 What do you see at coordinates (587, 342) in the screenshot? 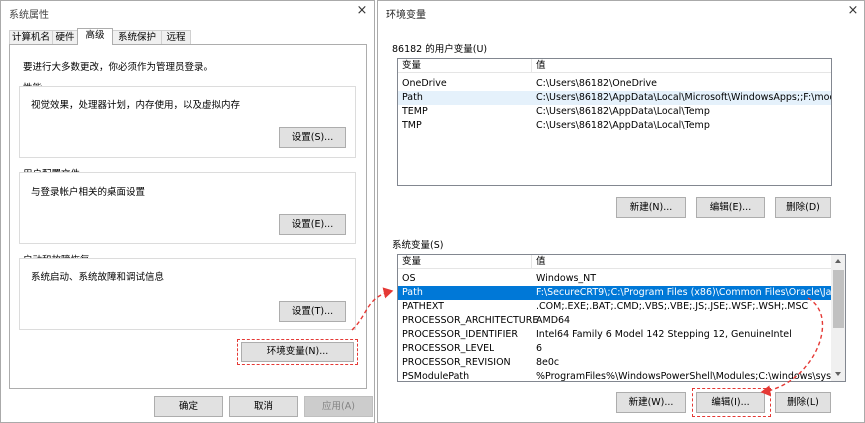
I see `annotation-arrows` at bounding box center [587, 342].